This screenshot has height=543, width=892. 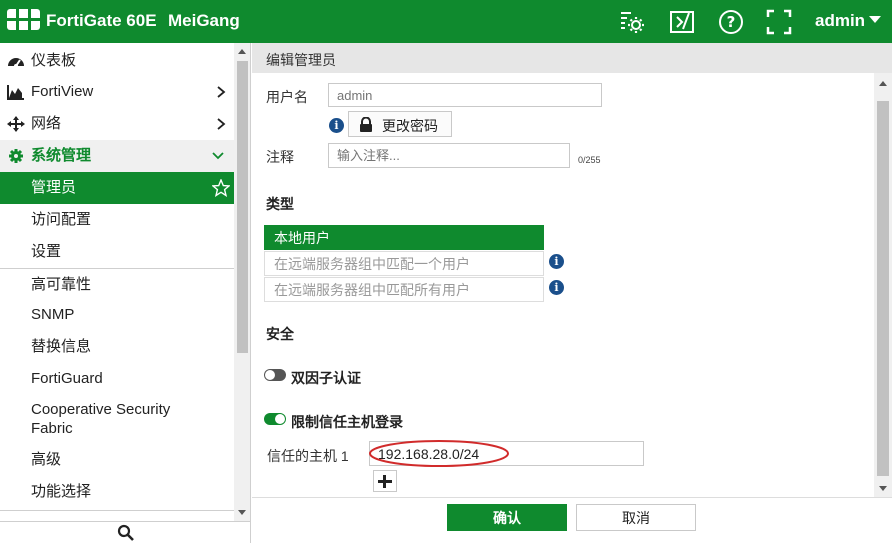 I want to click on page-title: 编辑管理员, so click(x=301, y=60).